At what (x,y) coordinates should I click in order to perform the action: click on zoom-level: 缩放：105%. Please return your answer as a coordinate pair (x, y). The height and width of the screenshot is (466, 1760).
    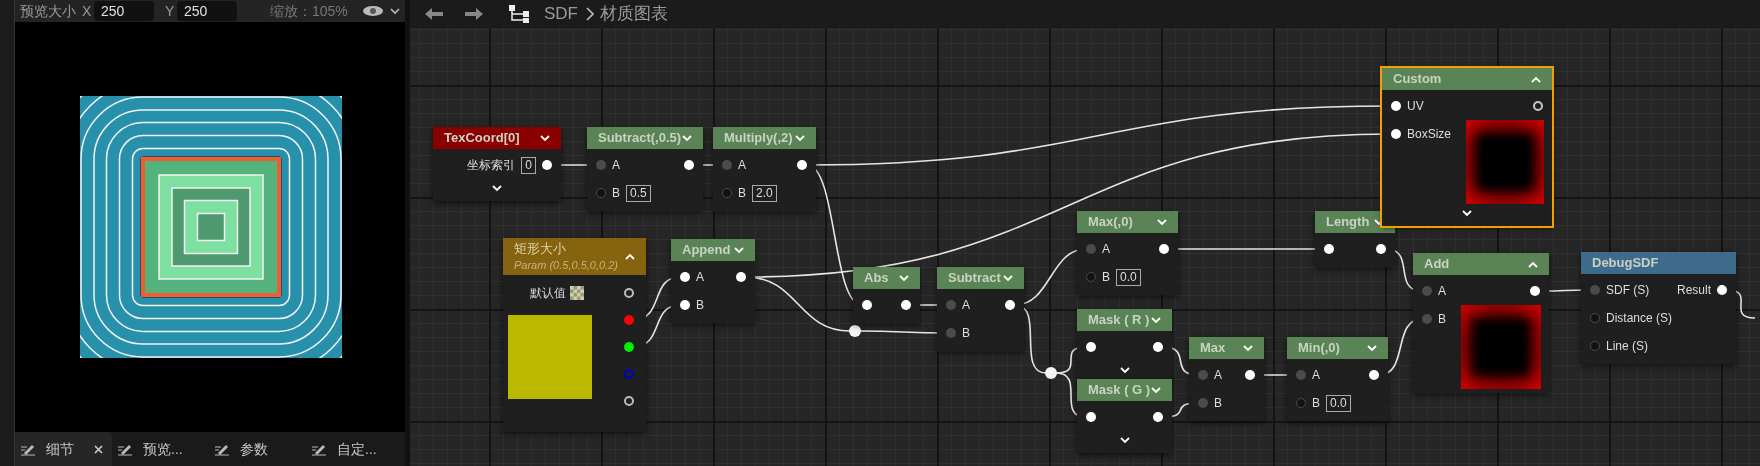
    Looking at the image, I should click on (309, 11).